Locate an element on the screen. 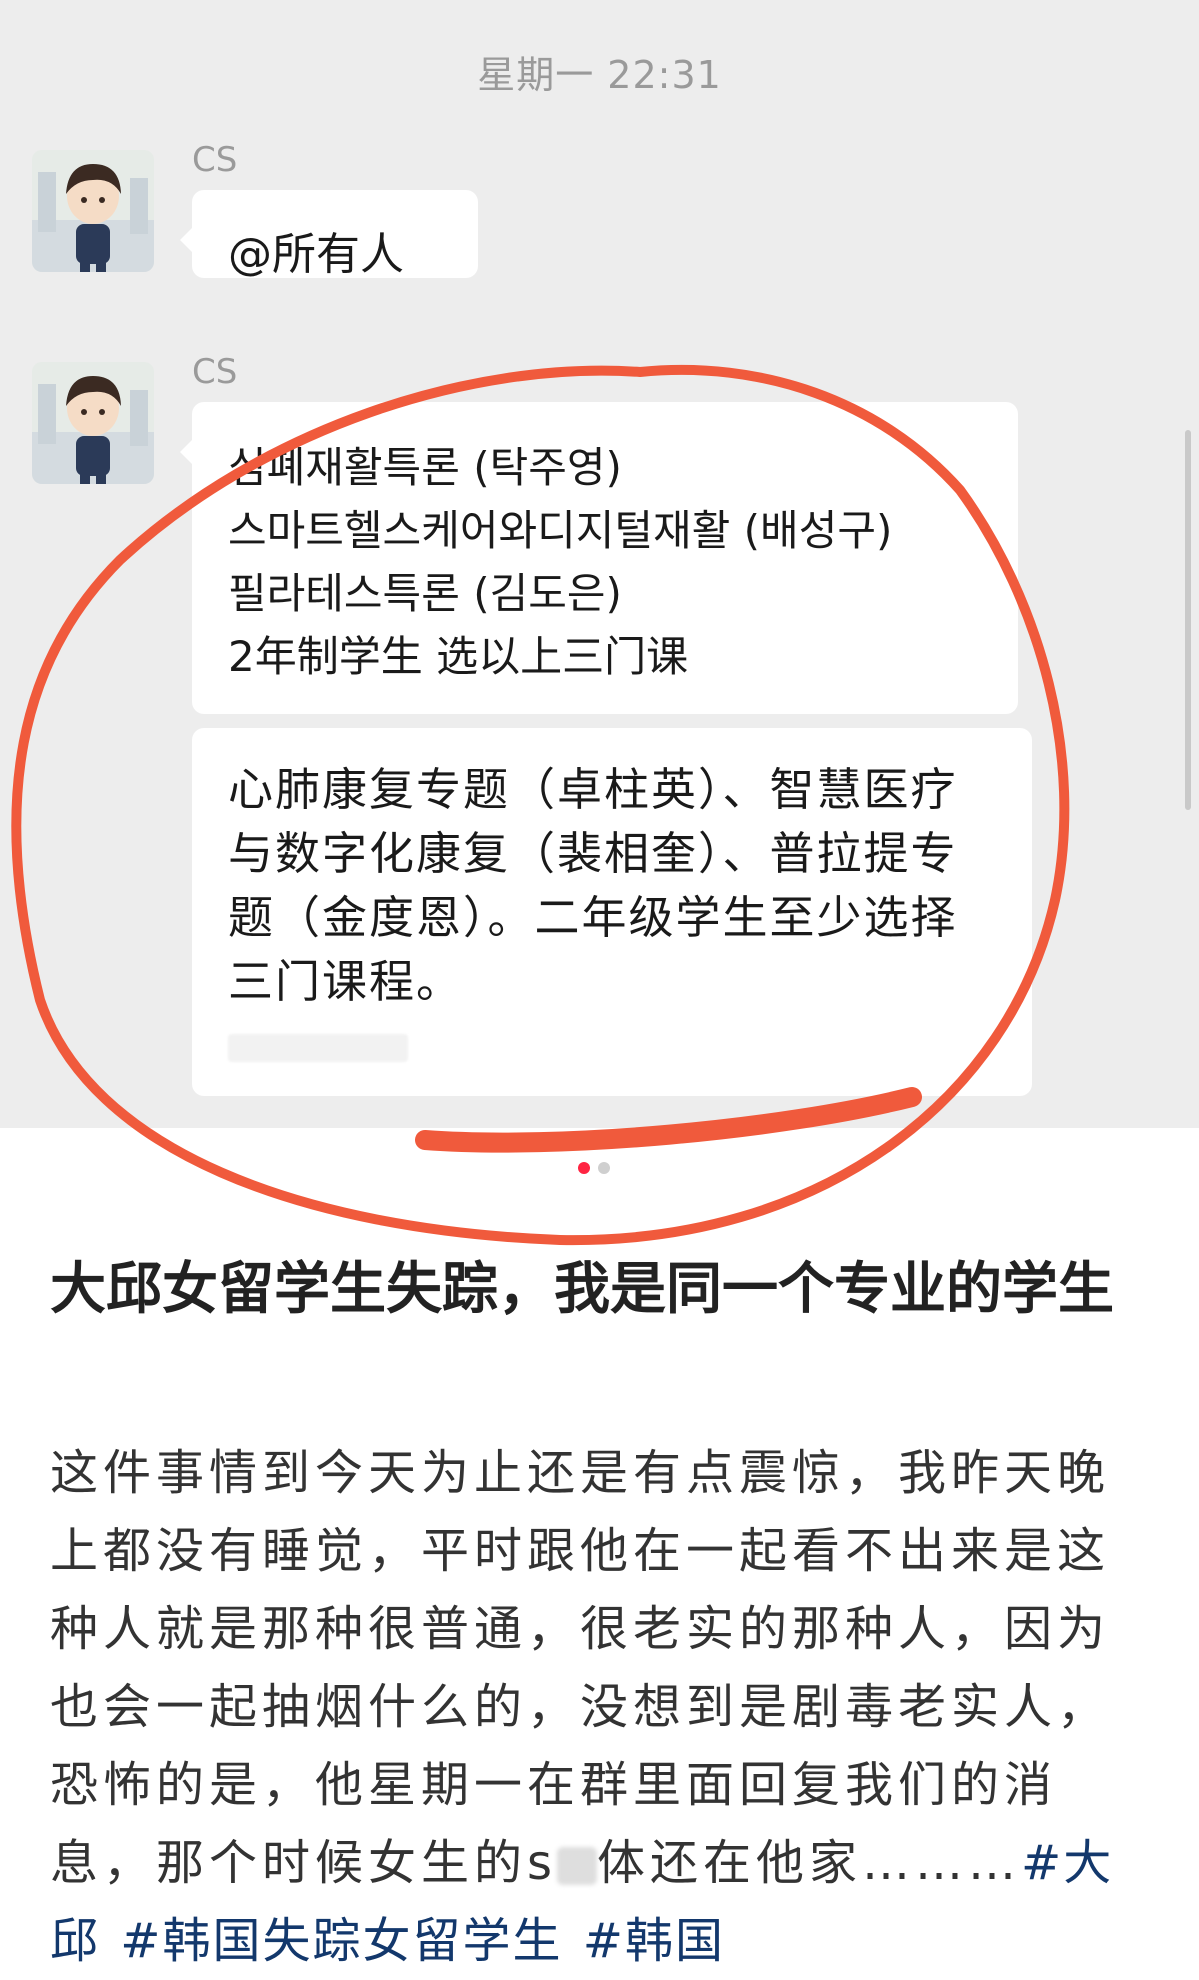  scrollbar is located at coordinates (1188, 620).